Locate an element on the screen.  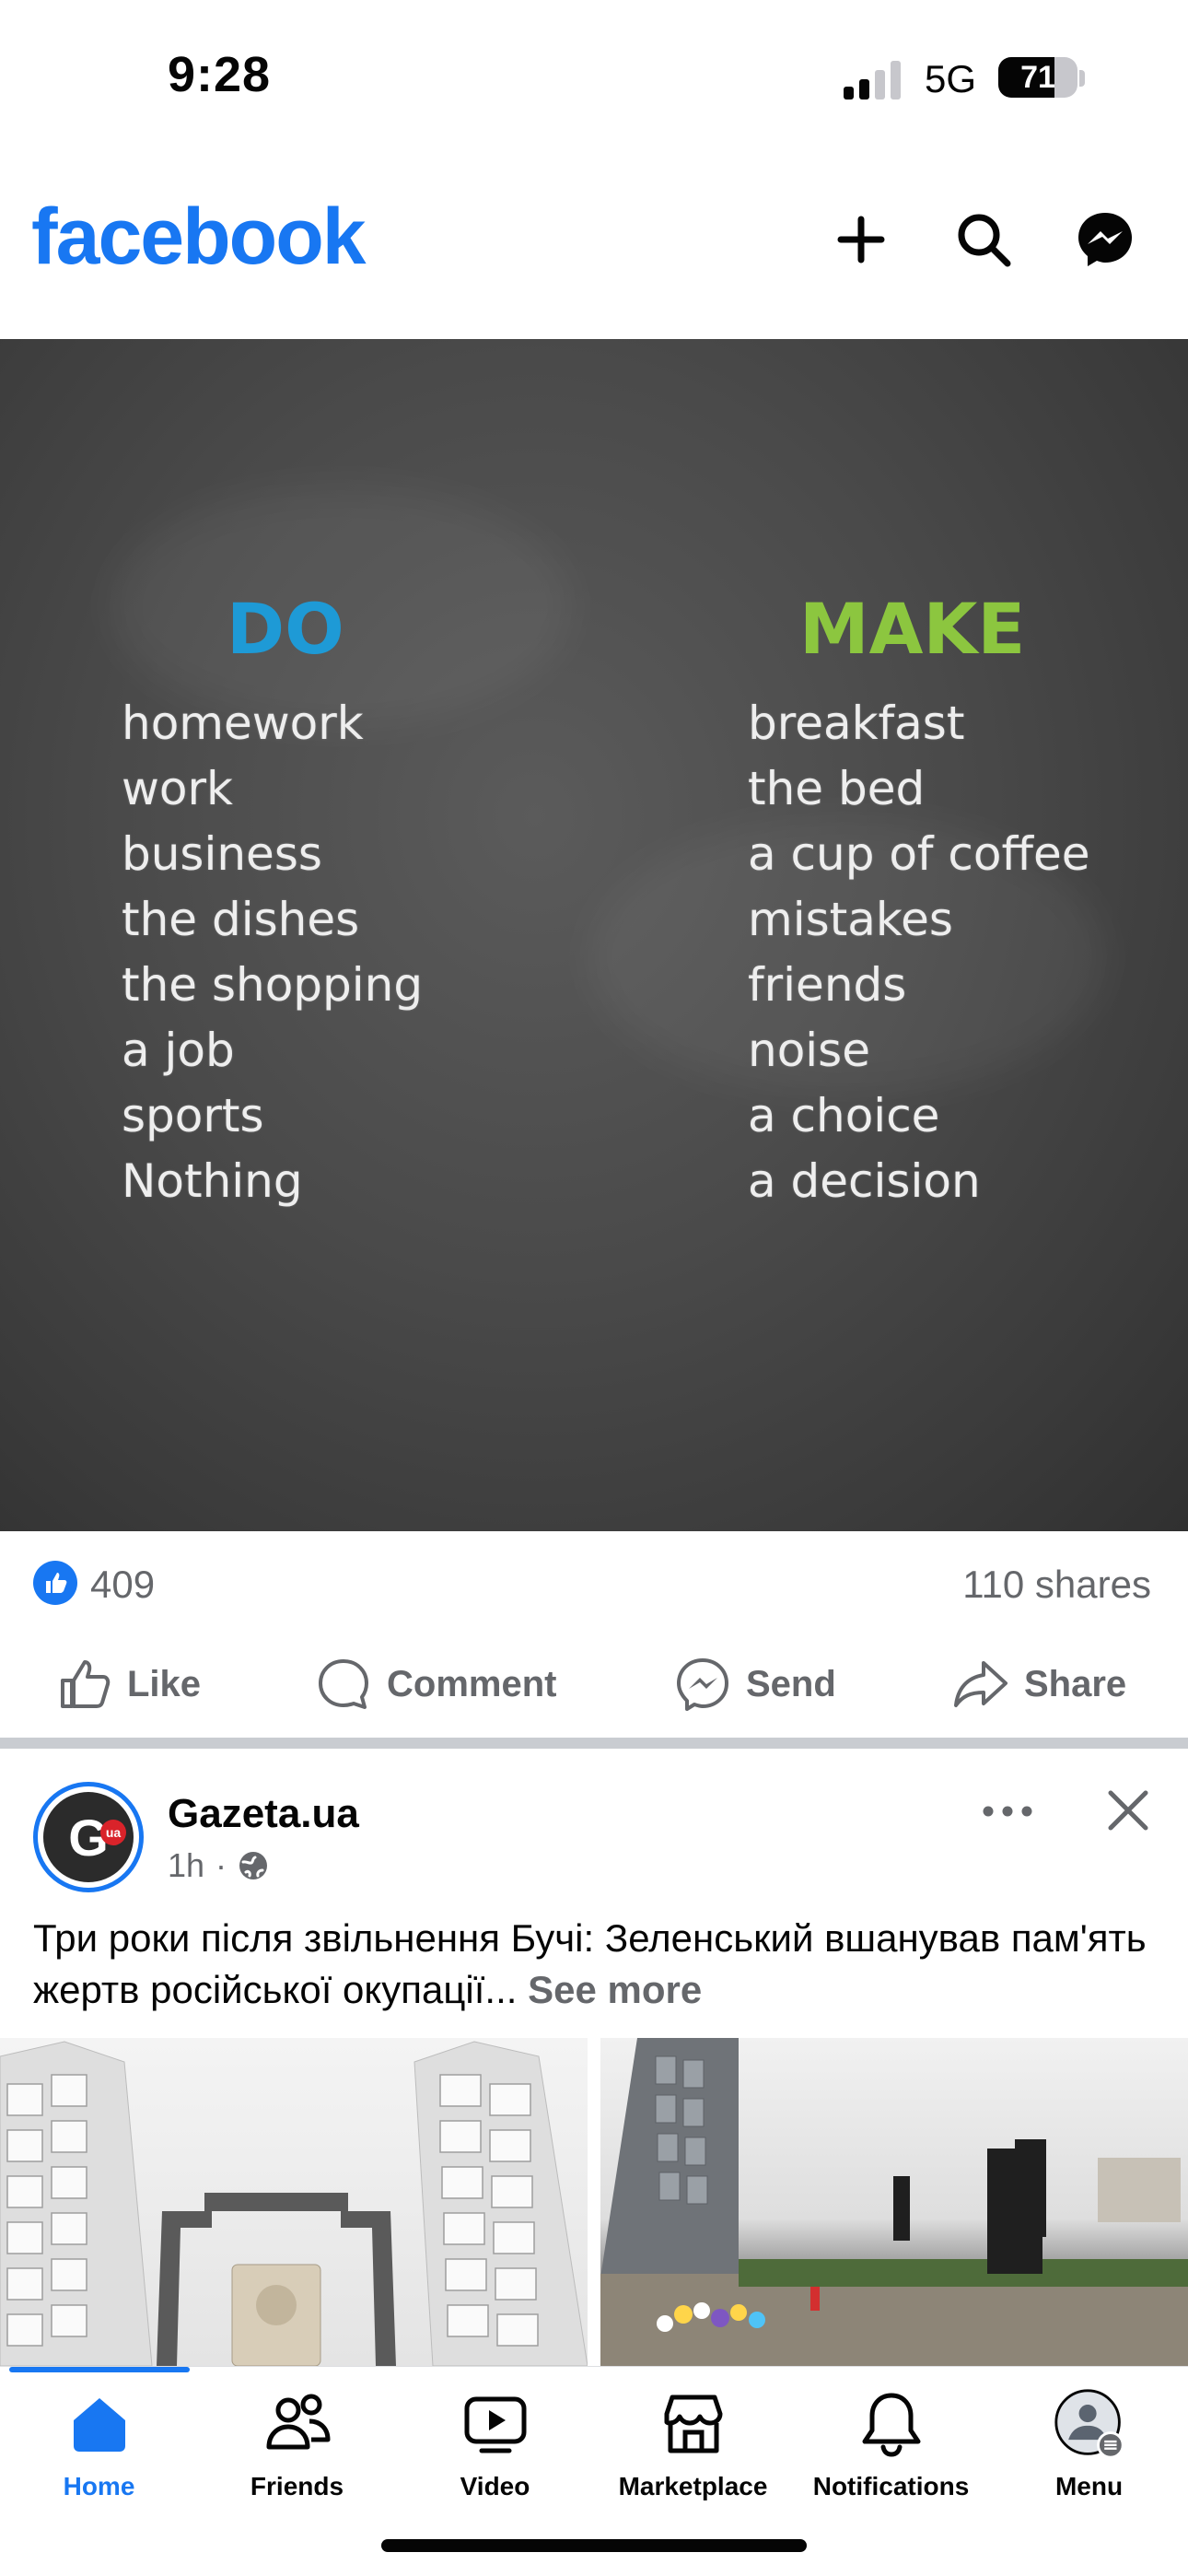
more-options-button is located at coordinates (1007, 1811).